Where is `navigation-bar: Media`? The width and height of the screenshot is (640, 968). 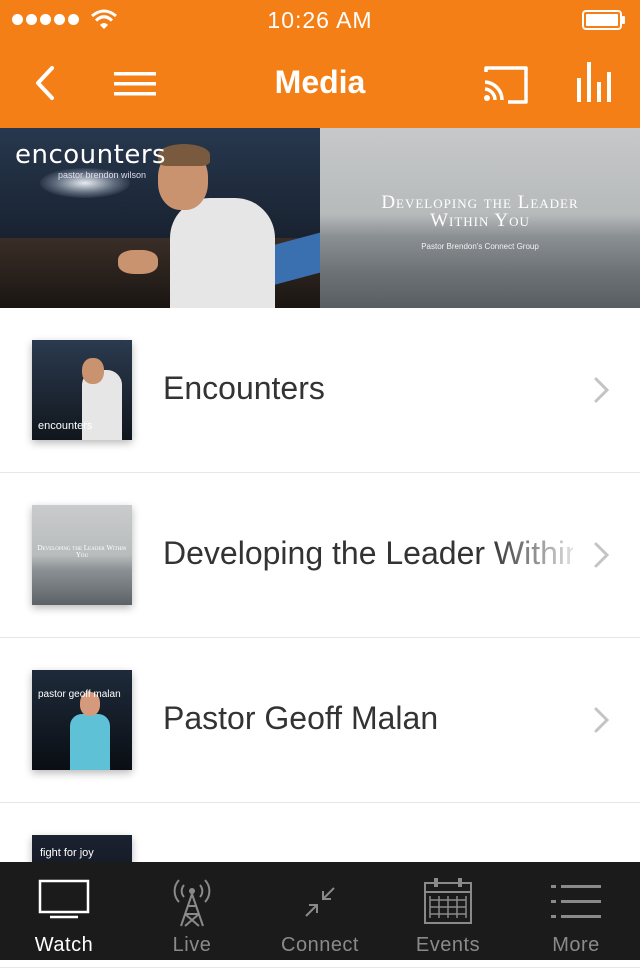
navigation-bar: Media is located at coordinates (320, 84).